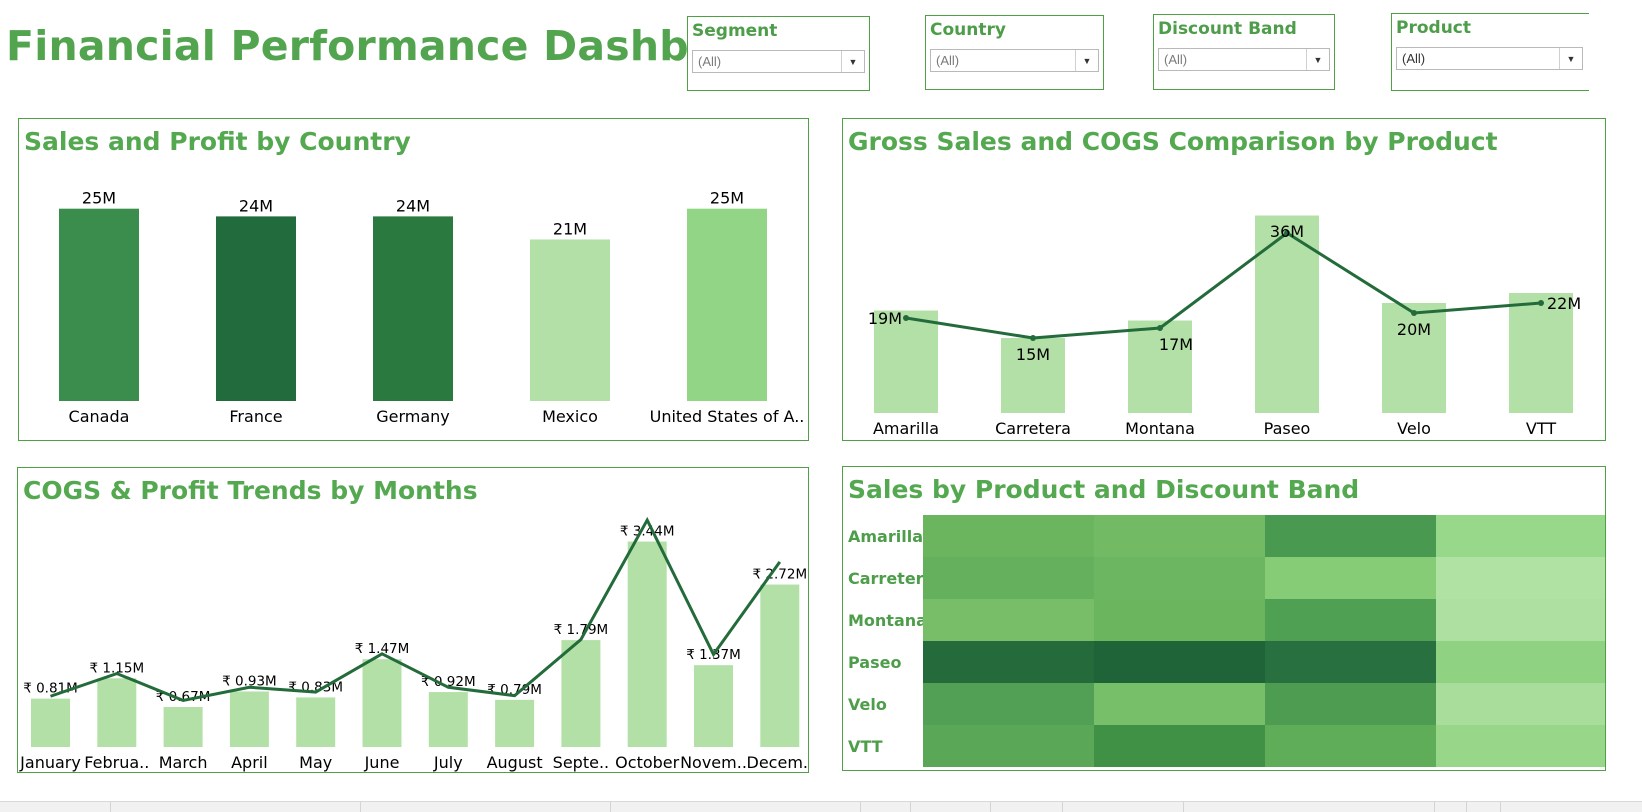  What do you see at coordinates (413, 416) in the screenshot?
I see `category-label: Germany` at bounding box center [413, 416].